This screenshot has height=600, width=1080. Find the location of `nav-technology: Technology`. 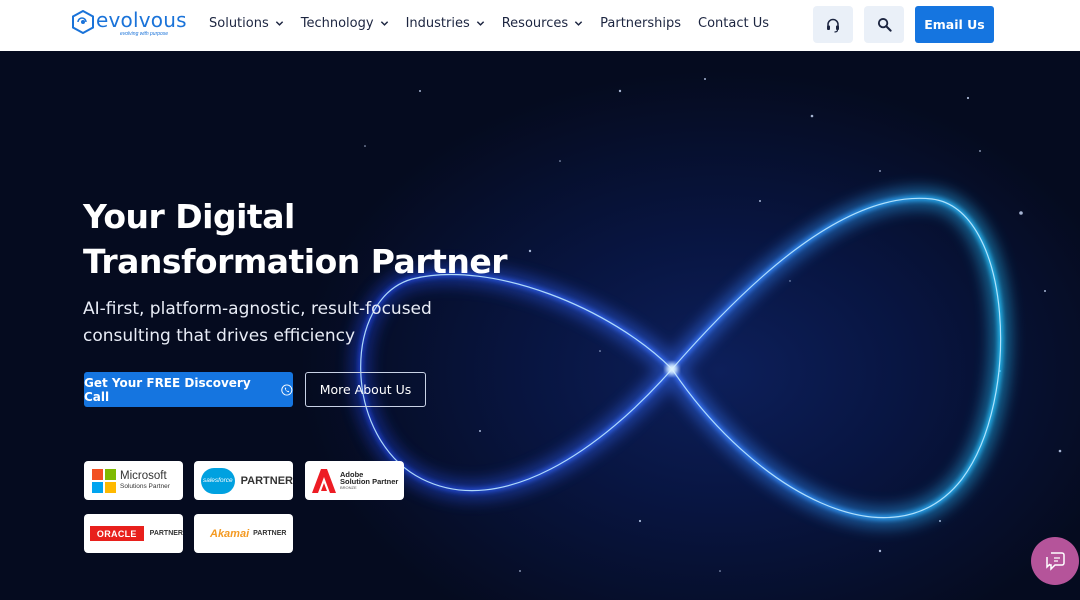

nav-technology: Technology is located at coordinates (345, 23).